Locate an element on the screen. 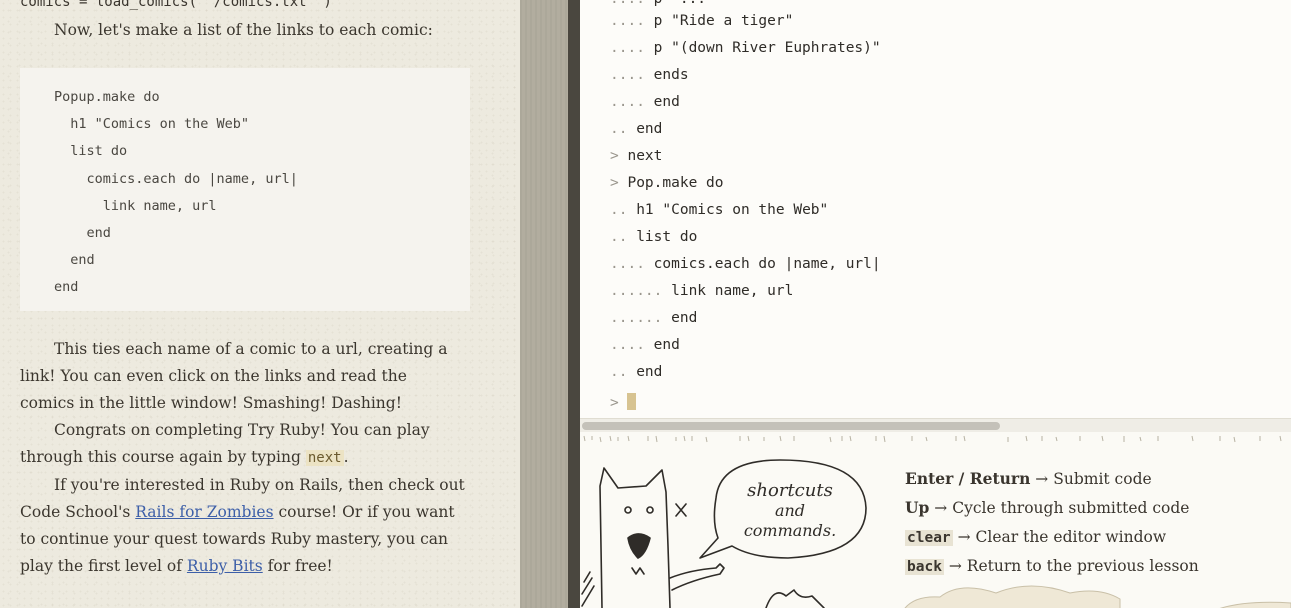 This screenshot has height=608, width=1291. console-code: ends is located at coordinates (666, 75).